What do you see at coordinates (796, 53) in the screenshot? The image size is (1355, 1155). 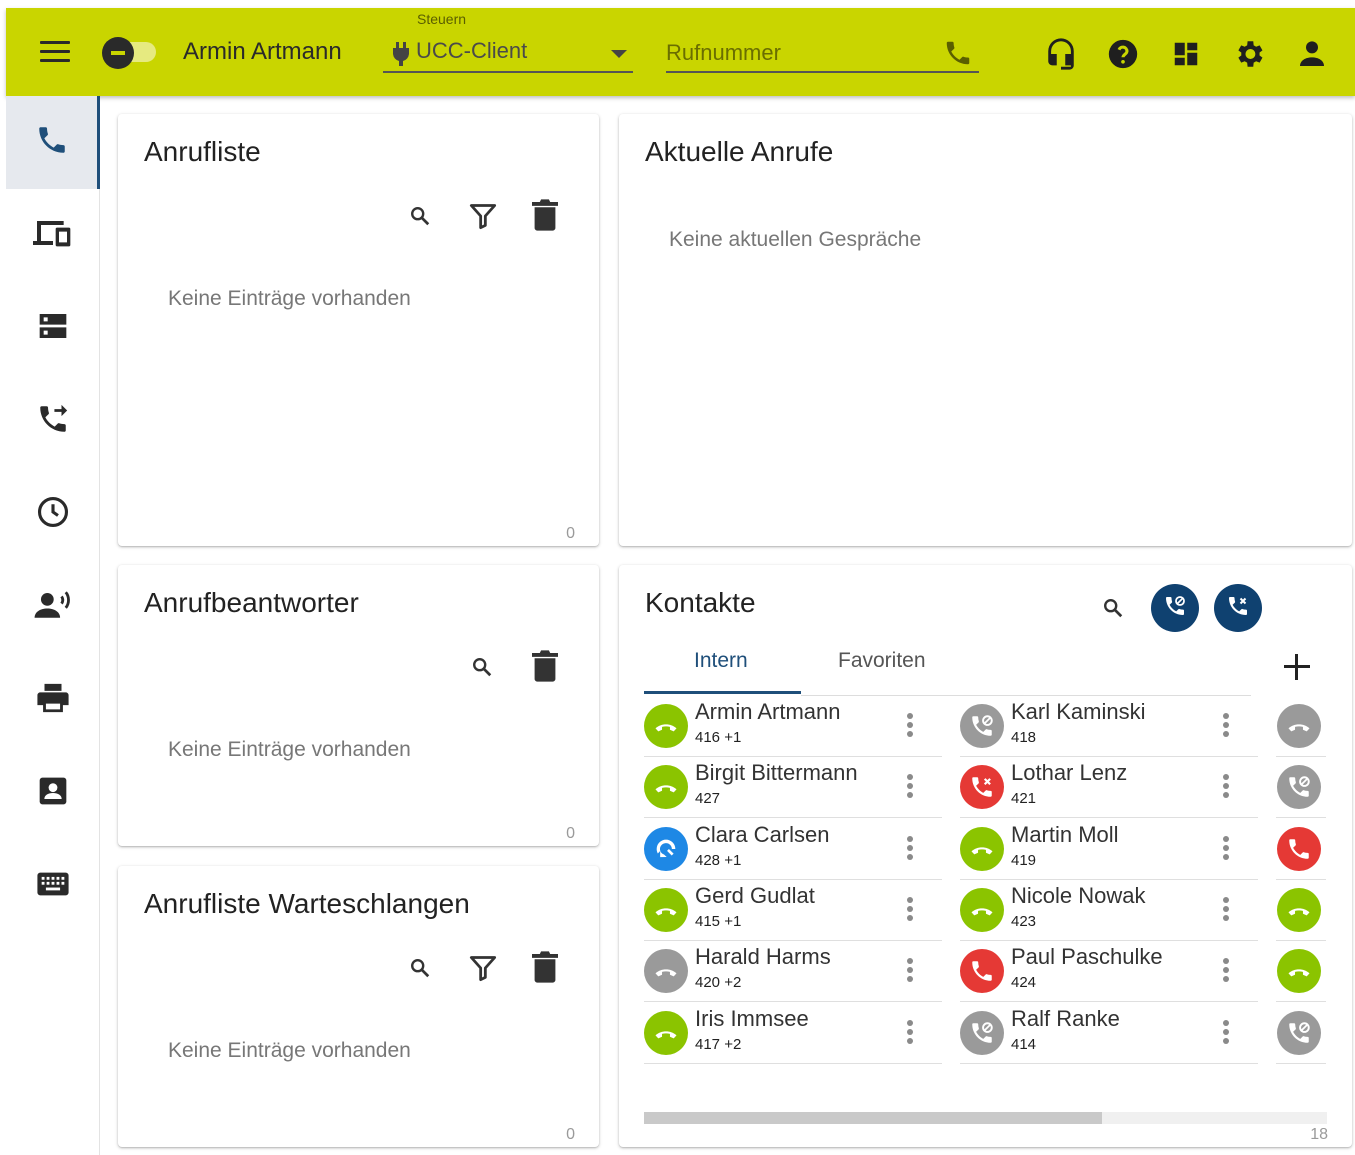 I see `phone-number-input` at bounding box center [796, 53].